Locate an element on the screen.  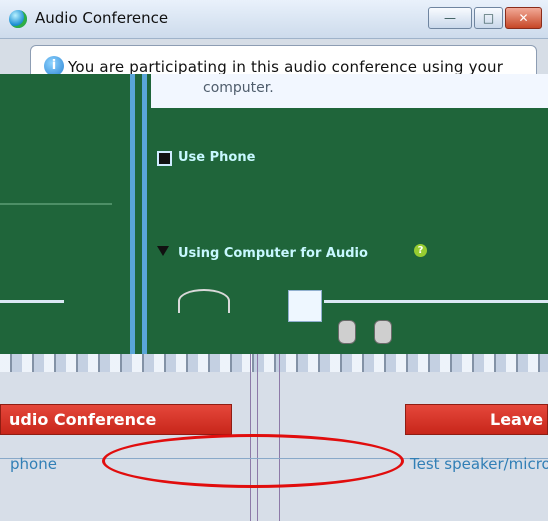
audio-conference-icon is located at coordinates (18, 19).